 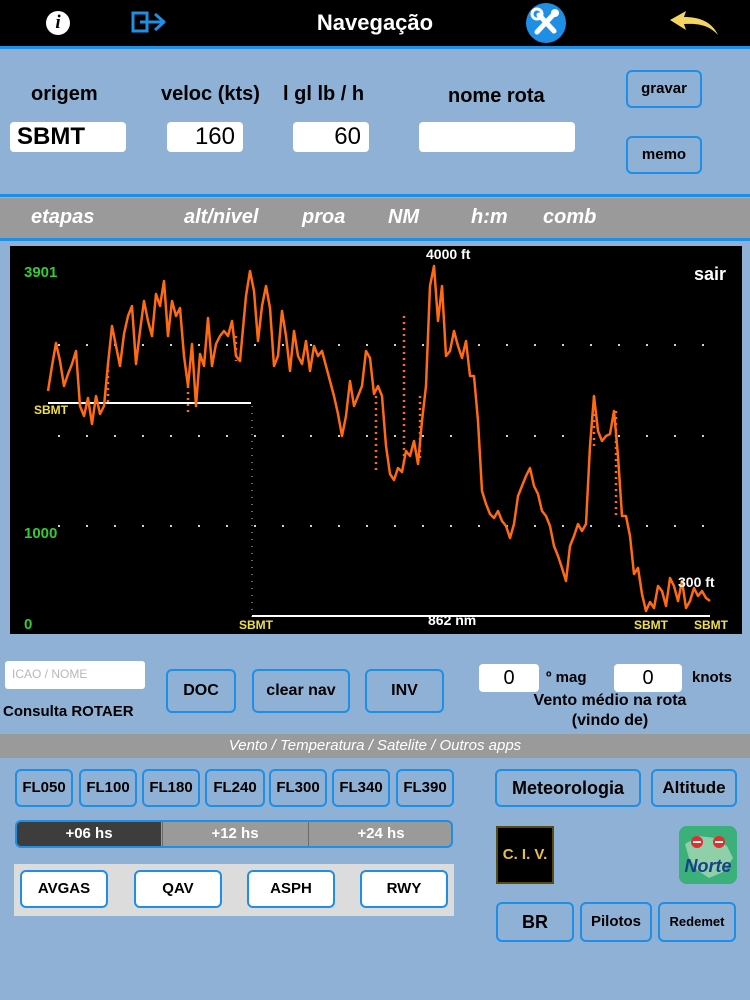 What do you see at coordinates (425, 788) in the screenshot?
I see `fl390-button: FL390` at bounding box center [425, 788].